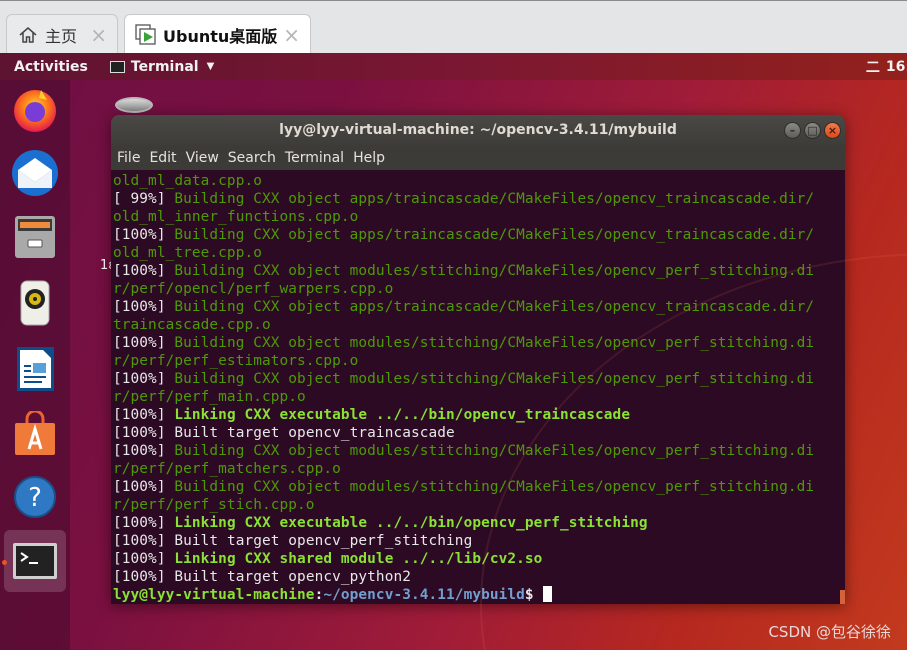 This screenshot has height=650, width=907. Describe the element at coordinates (479, 397) in the screenshot. I see `terminal-line: r/perf/perf_main.cpp.o` at that location.